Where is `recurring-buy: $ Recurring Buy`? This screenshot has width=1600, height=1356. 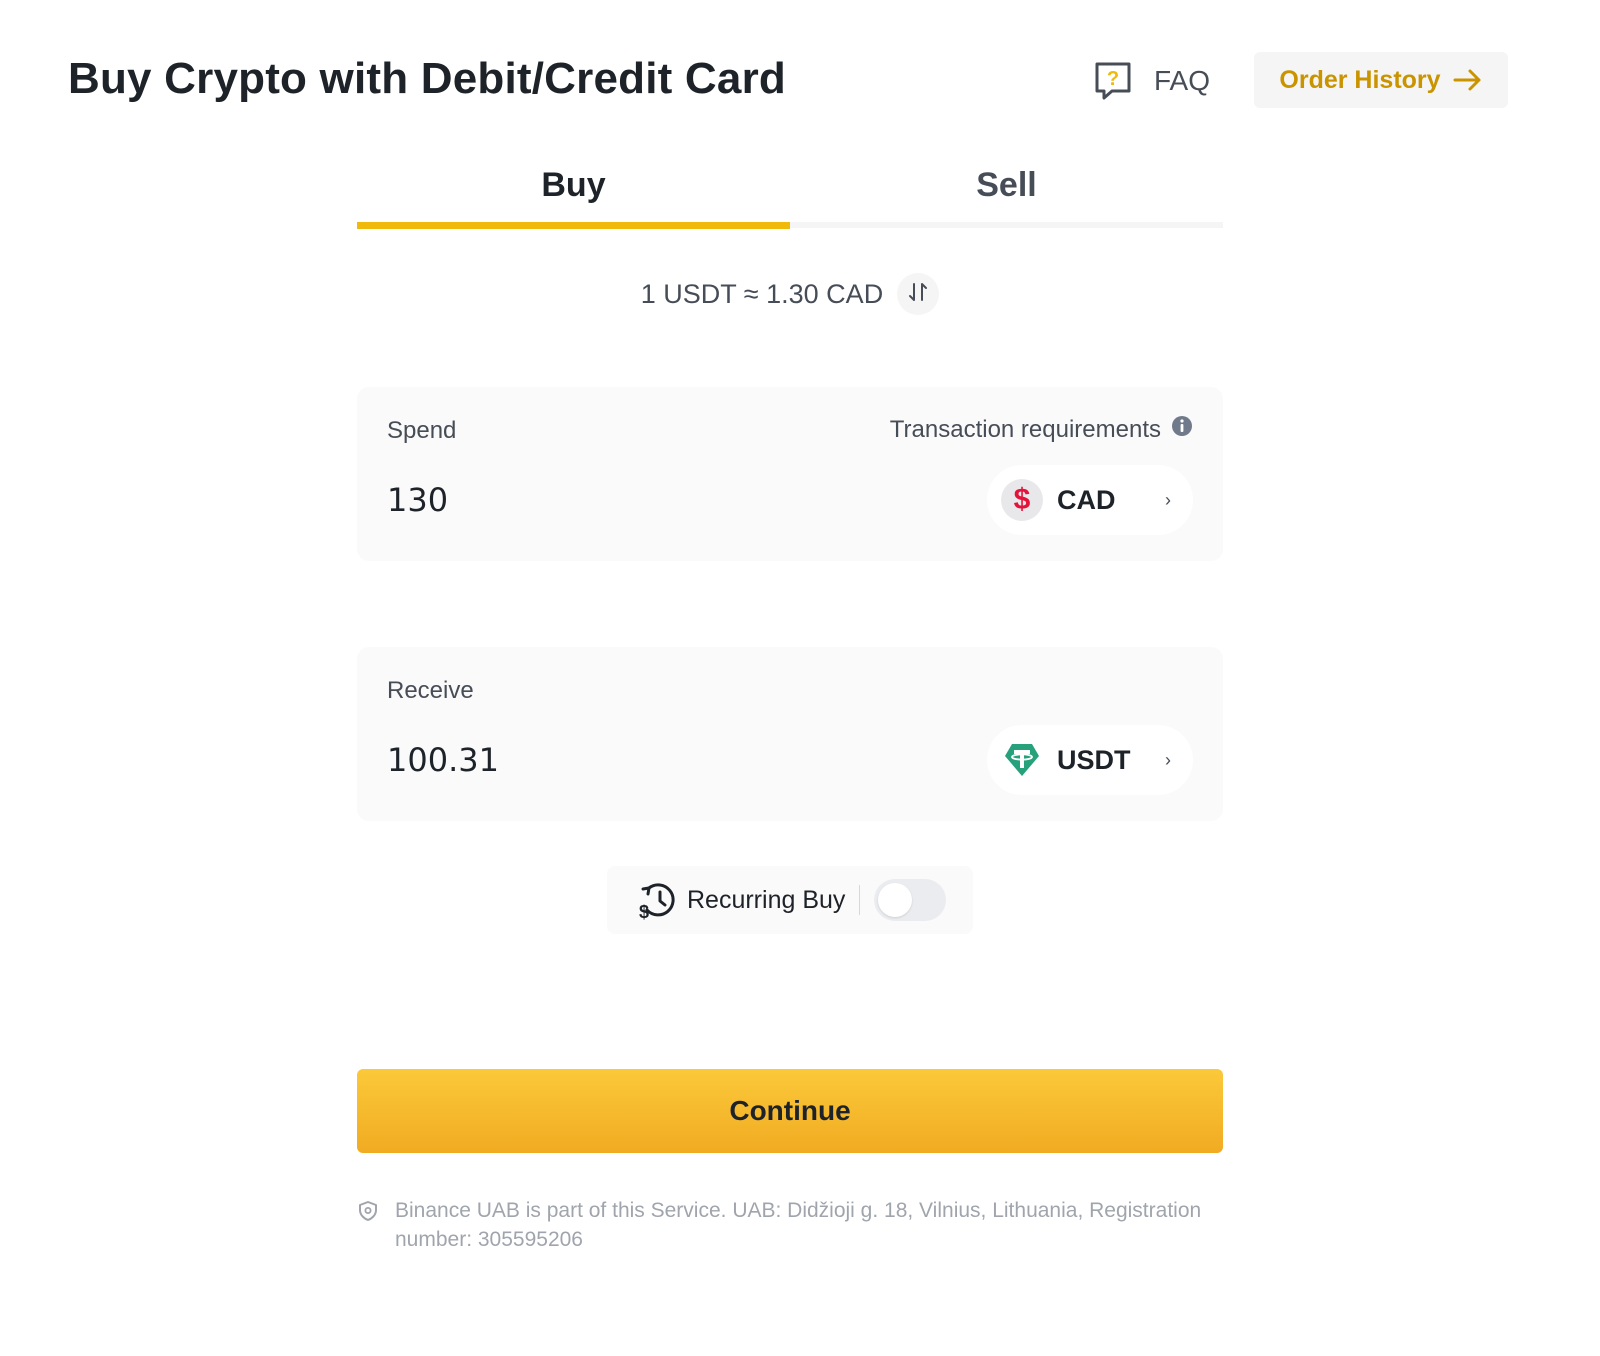
recurring-buy: $ Recurring Buy is located at coordinates (790, 900).